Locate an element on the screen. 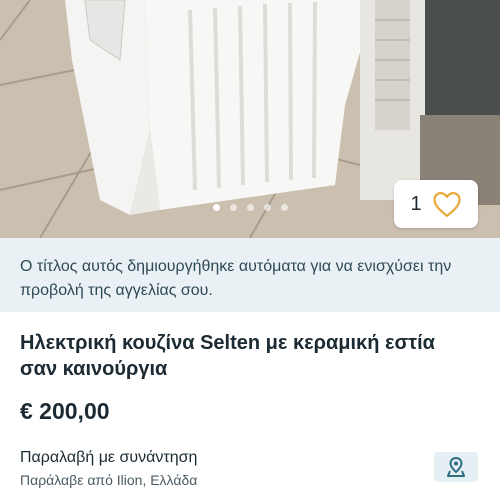  favorite-button: 1 is located at coordinates (436, 204).